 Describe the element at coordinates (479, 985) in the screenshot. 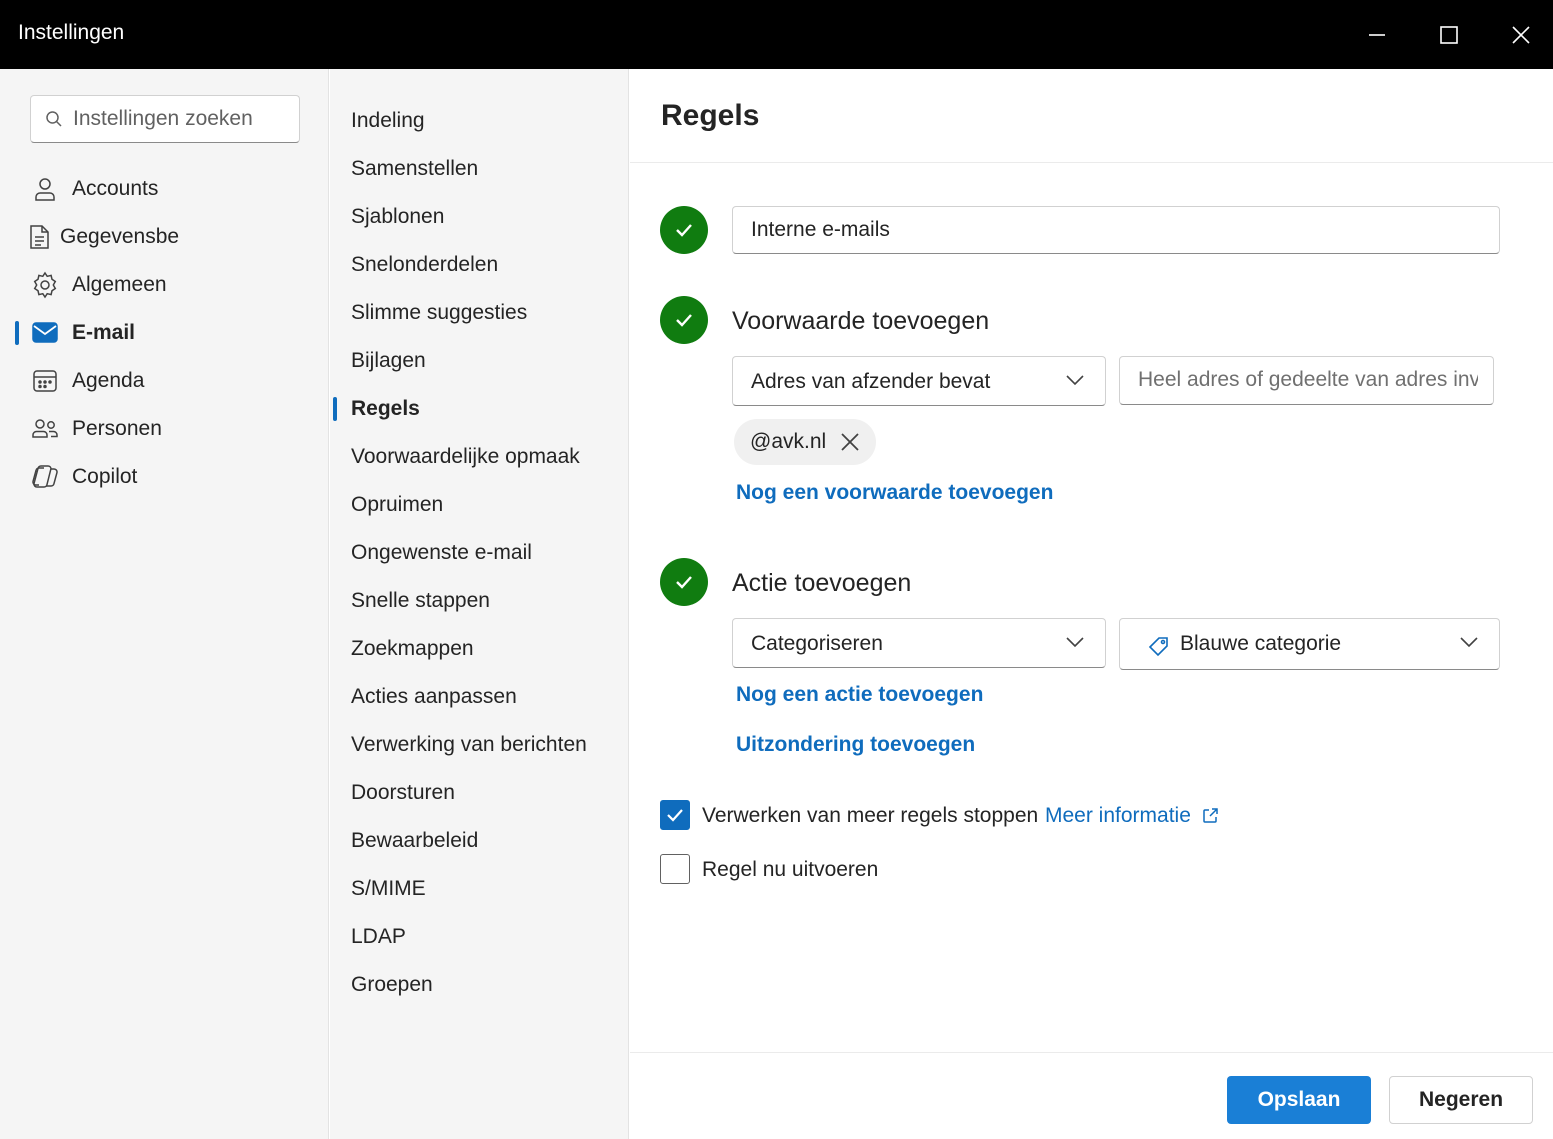

I see `submenu-item-groepen: Groepen` at that location.